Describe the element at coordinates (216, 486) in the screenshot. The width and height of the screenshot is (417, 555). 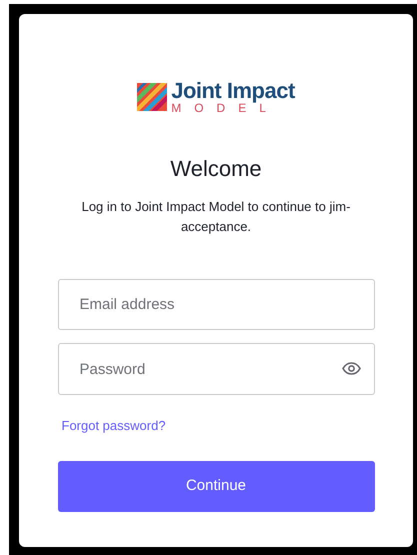
I see `continue-button: Continue` at that location.